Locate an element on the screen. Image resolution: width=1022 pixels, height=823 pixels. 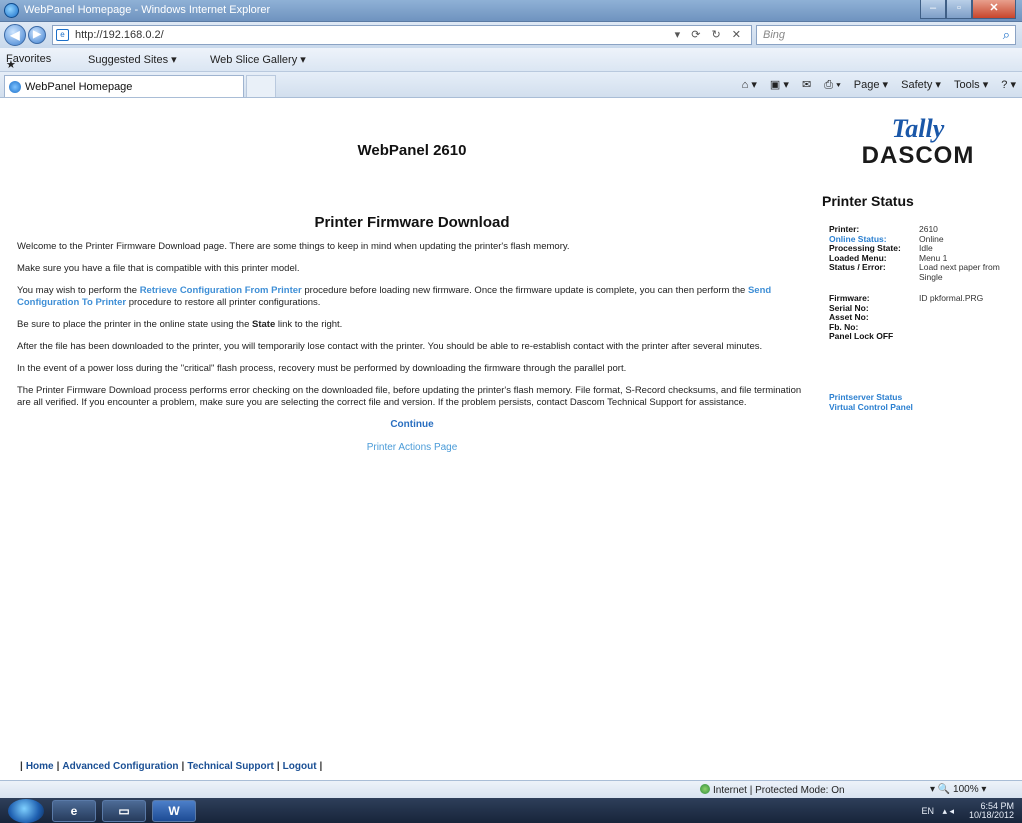
taskbar-file-explorer: ▭ is located at coordinates (124, 811).